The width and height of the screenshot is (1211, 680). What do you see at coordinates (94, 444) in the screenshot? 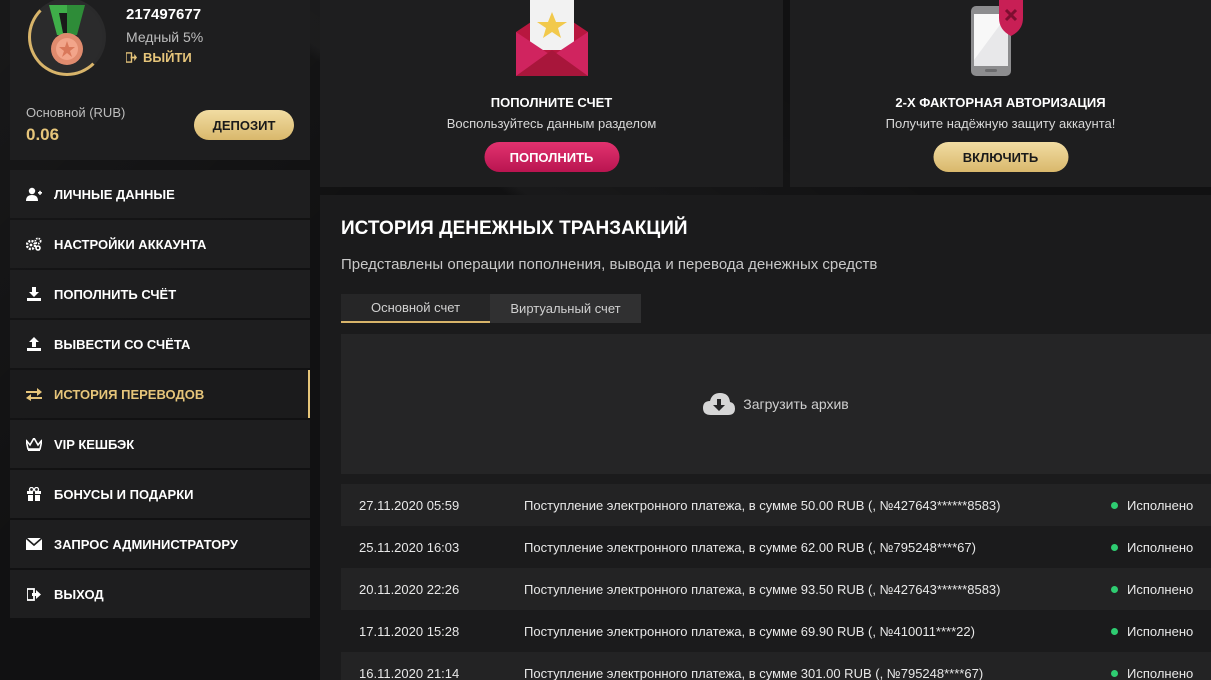
I see `sidebar-item-label: VIP КЕШБЭК` at bounding box center [94, 444].